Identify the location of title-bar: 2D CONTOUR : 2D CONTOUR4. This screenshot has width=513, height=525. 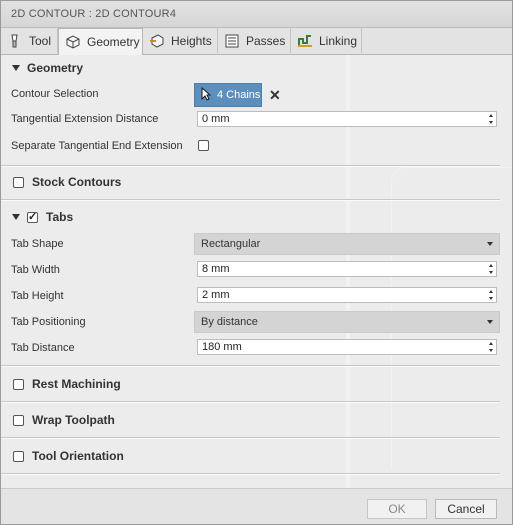
(256, 14).